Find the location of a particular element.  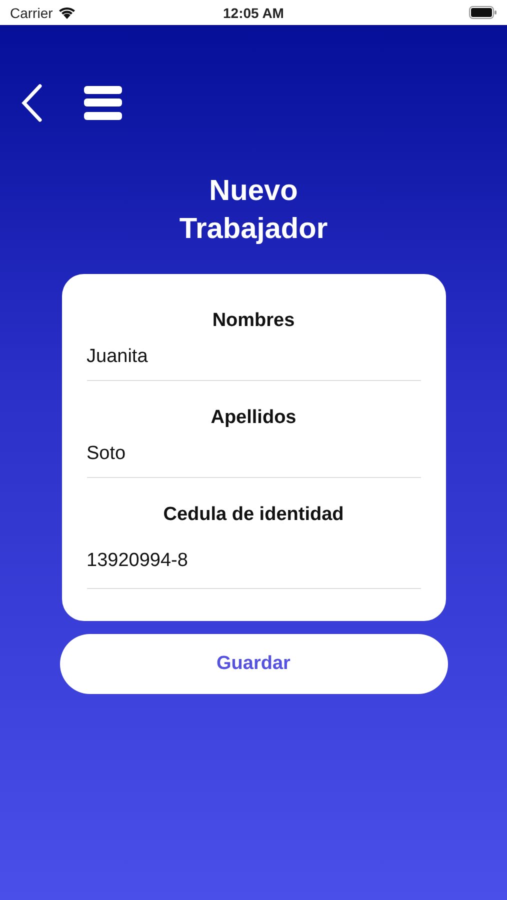

wifi-icon is located at coordinates (67, 12).